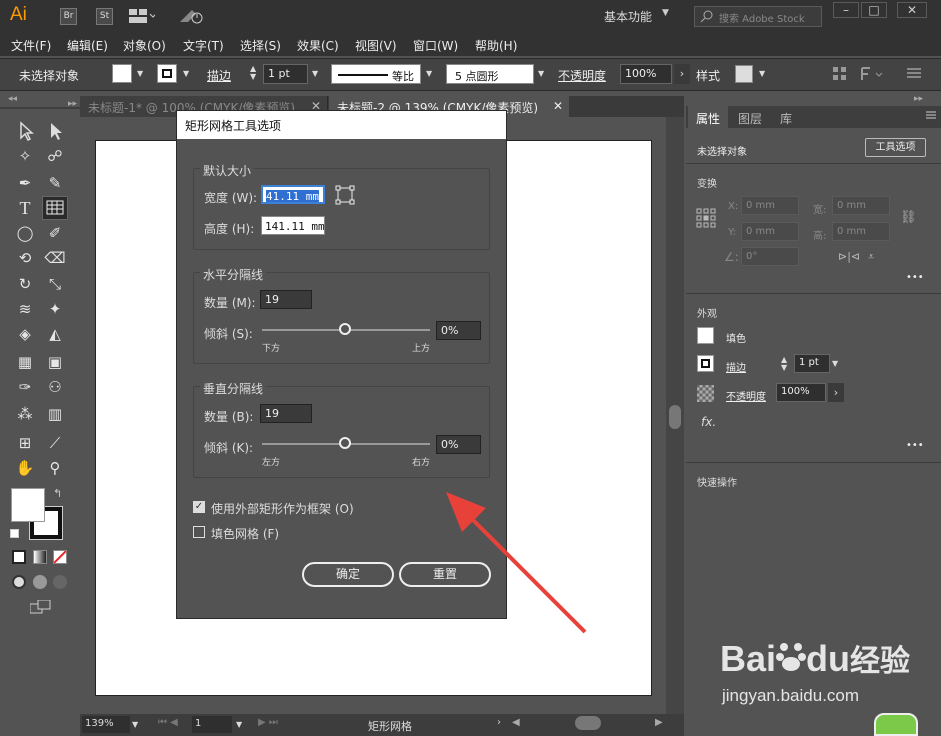  Describe the element at coordinates (268, 722) in the screenshot. I see `next-artboard-icon: ▶ ⏭` at that location.